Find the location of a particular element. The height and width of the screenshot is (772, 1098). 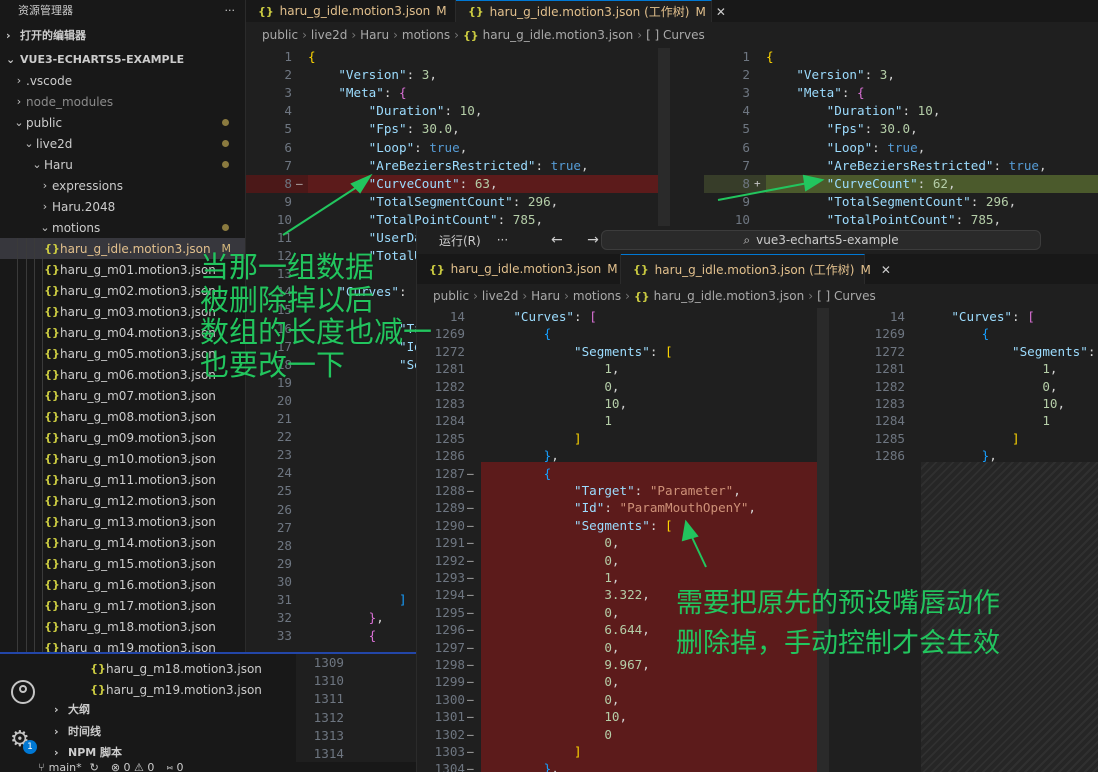

line-number: 1310 is located at coordinates (328, 681).